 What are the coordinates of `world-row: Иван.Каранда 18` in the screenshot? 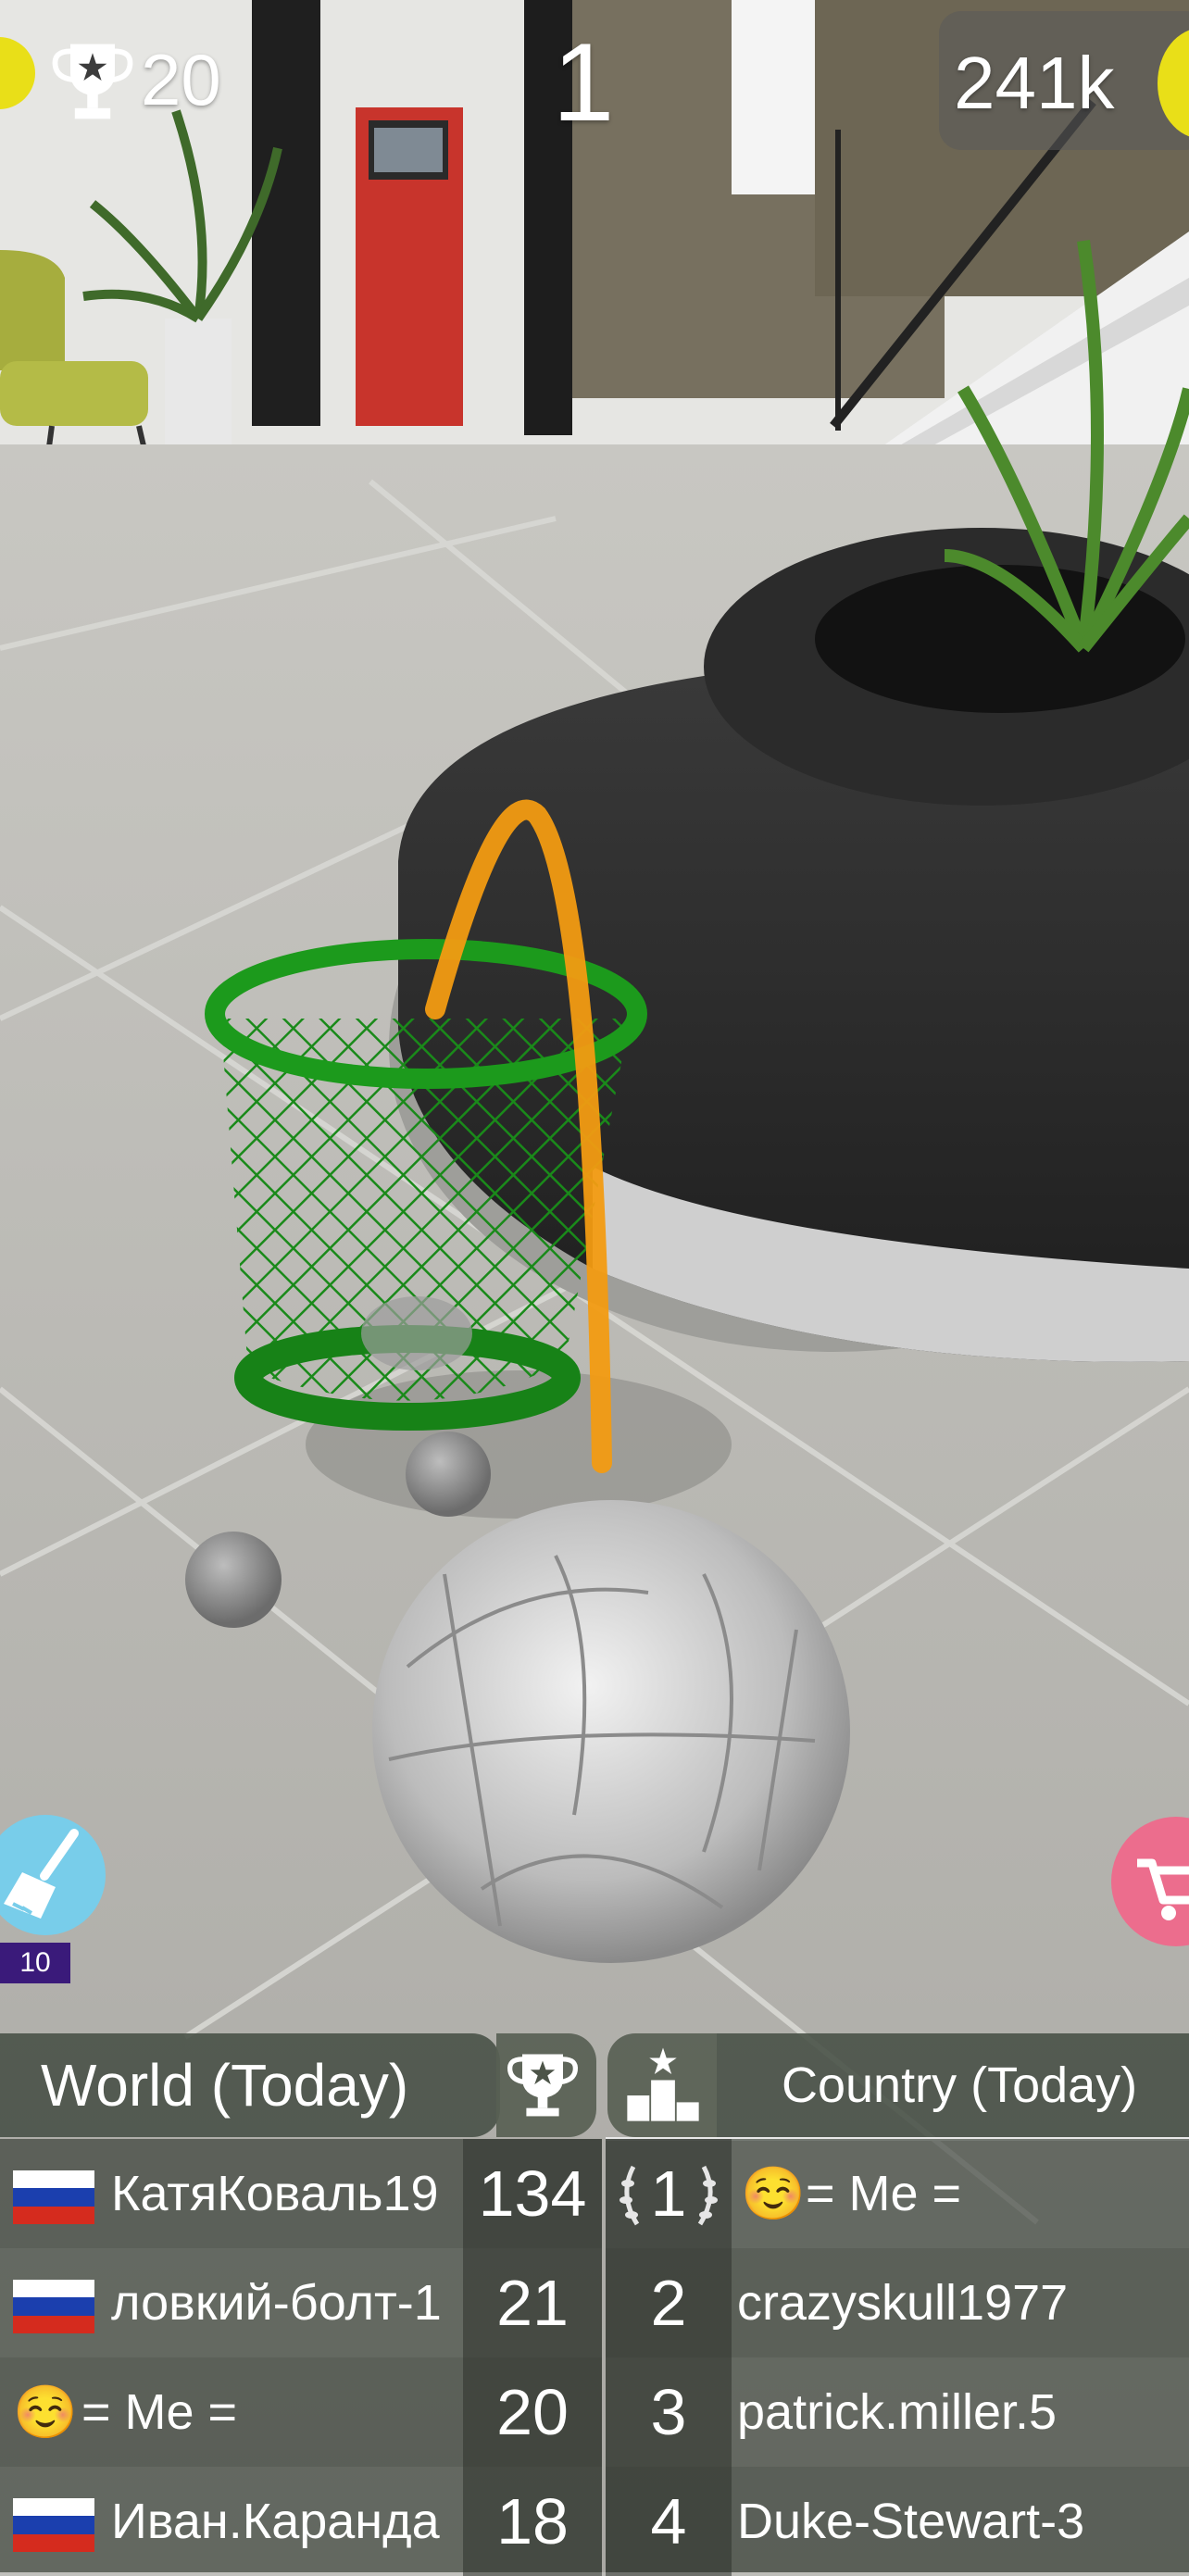 It's located at (301, 2522).